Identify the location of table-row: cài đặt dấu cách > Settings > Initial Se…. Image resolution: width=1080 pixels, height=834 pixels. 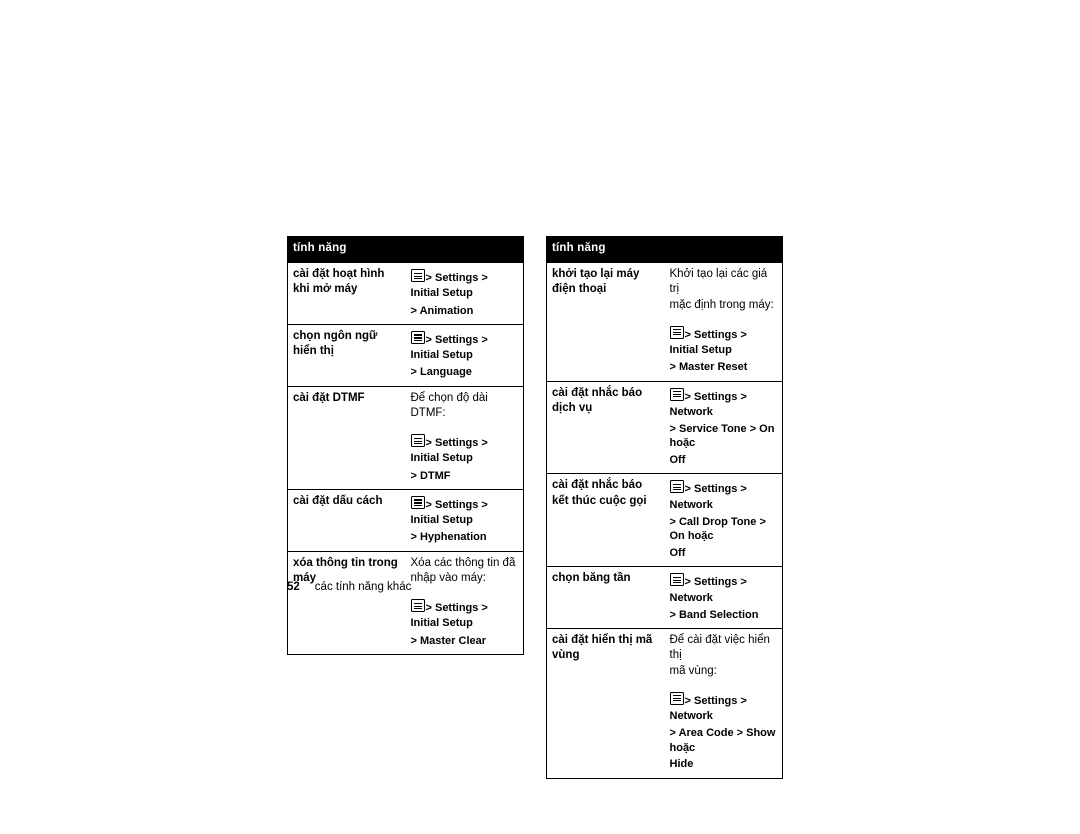
(405, 520).